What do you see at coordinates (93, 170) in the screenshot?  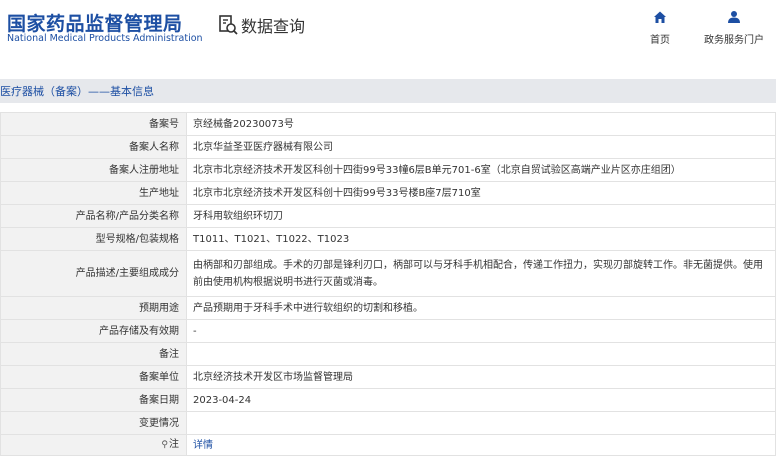 I see `row-label: 备案人注册地址` at bounding box center [93, 170].